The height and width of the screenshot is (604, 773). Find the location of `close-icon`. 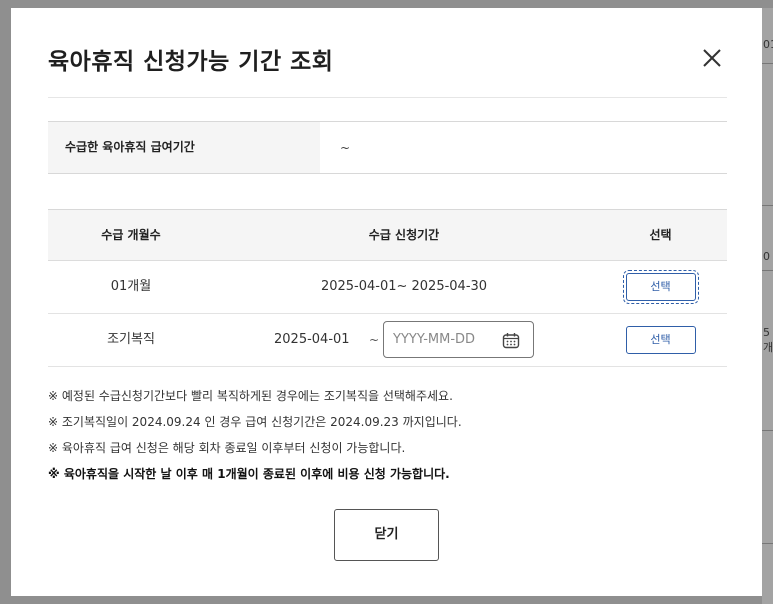

close-icon is located at coordinates (712, 58).